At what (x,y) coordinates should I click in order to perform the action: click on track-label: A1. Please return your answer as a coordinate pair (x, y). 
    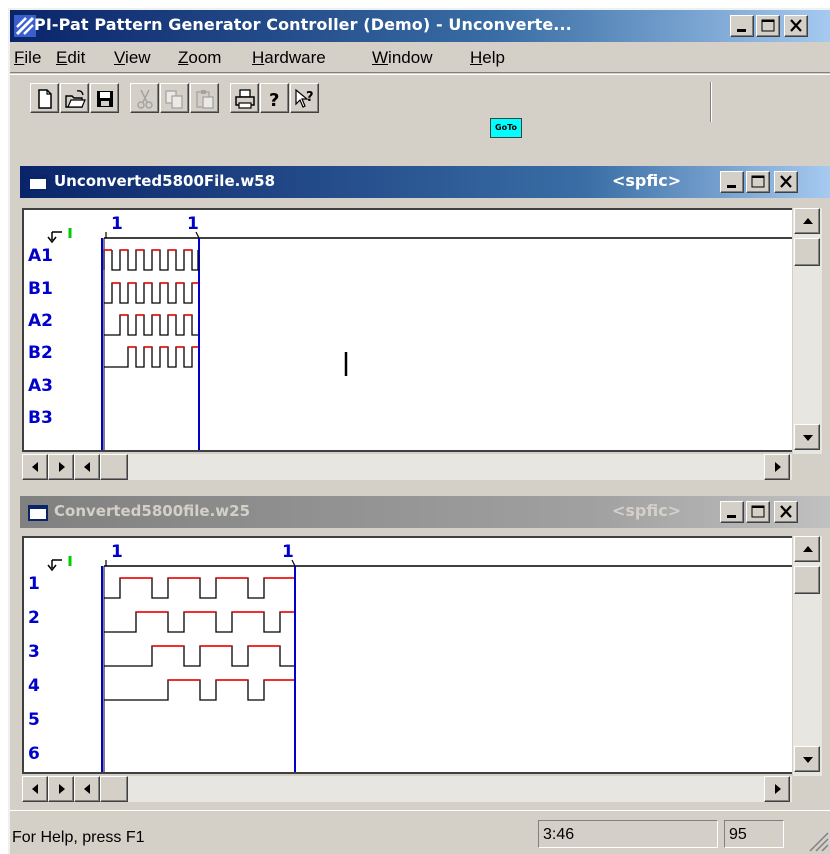
    Looking at the image, I should click on (40, 256).